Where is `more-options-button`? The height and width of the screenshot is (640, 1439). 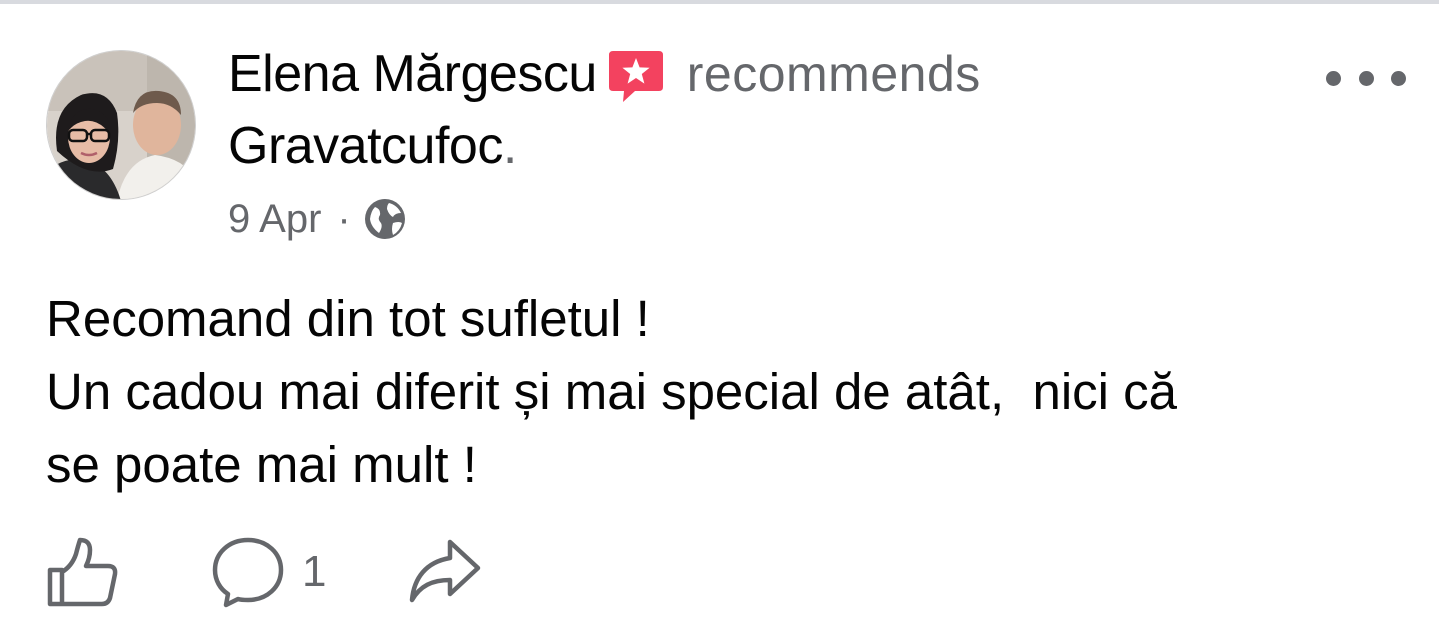 more-options-button is located at coordinates (1366, 78).